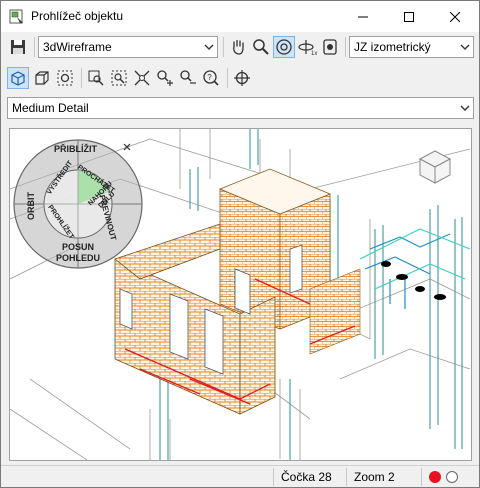 This screenshot has width=480, height=488. I want to click on status-bar: Čočka 28 Zoom 2, so click(240, 476).